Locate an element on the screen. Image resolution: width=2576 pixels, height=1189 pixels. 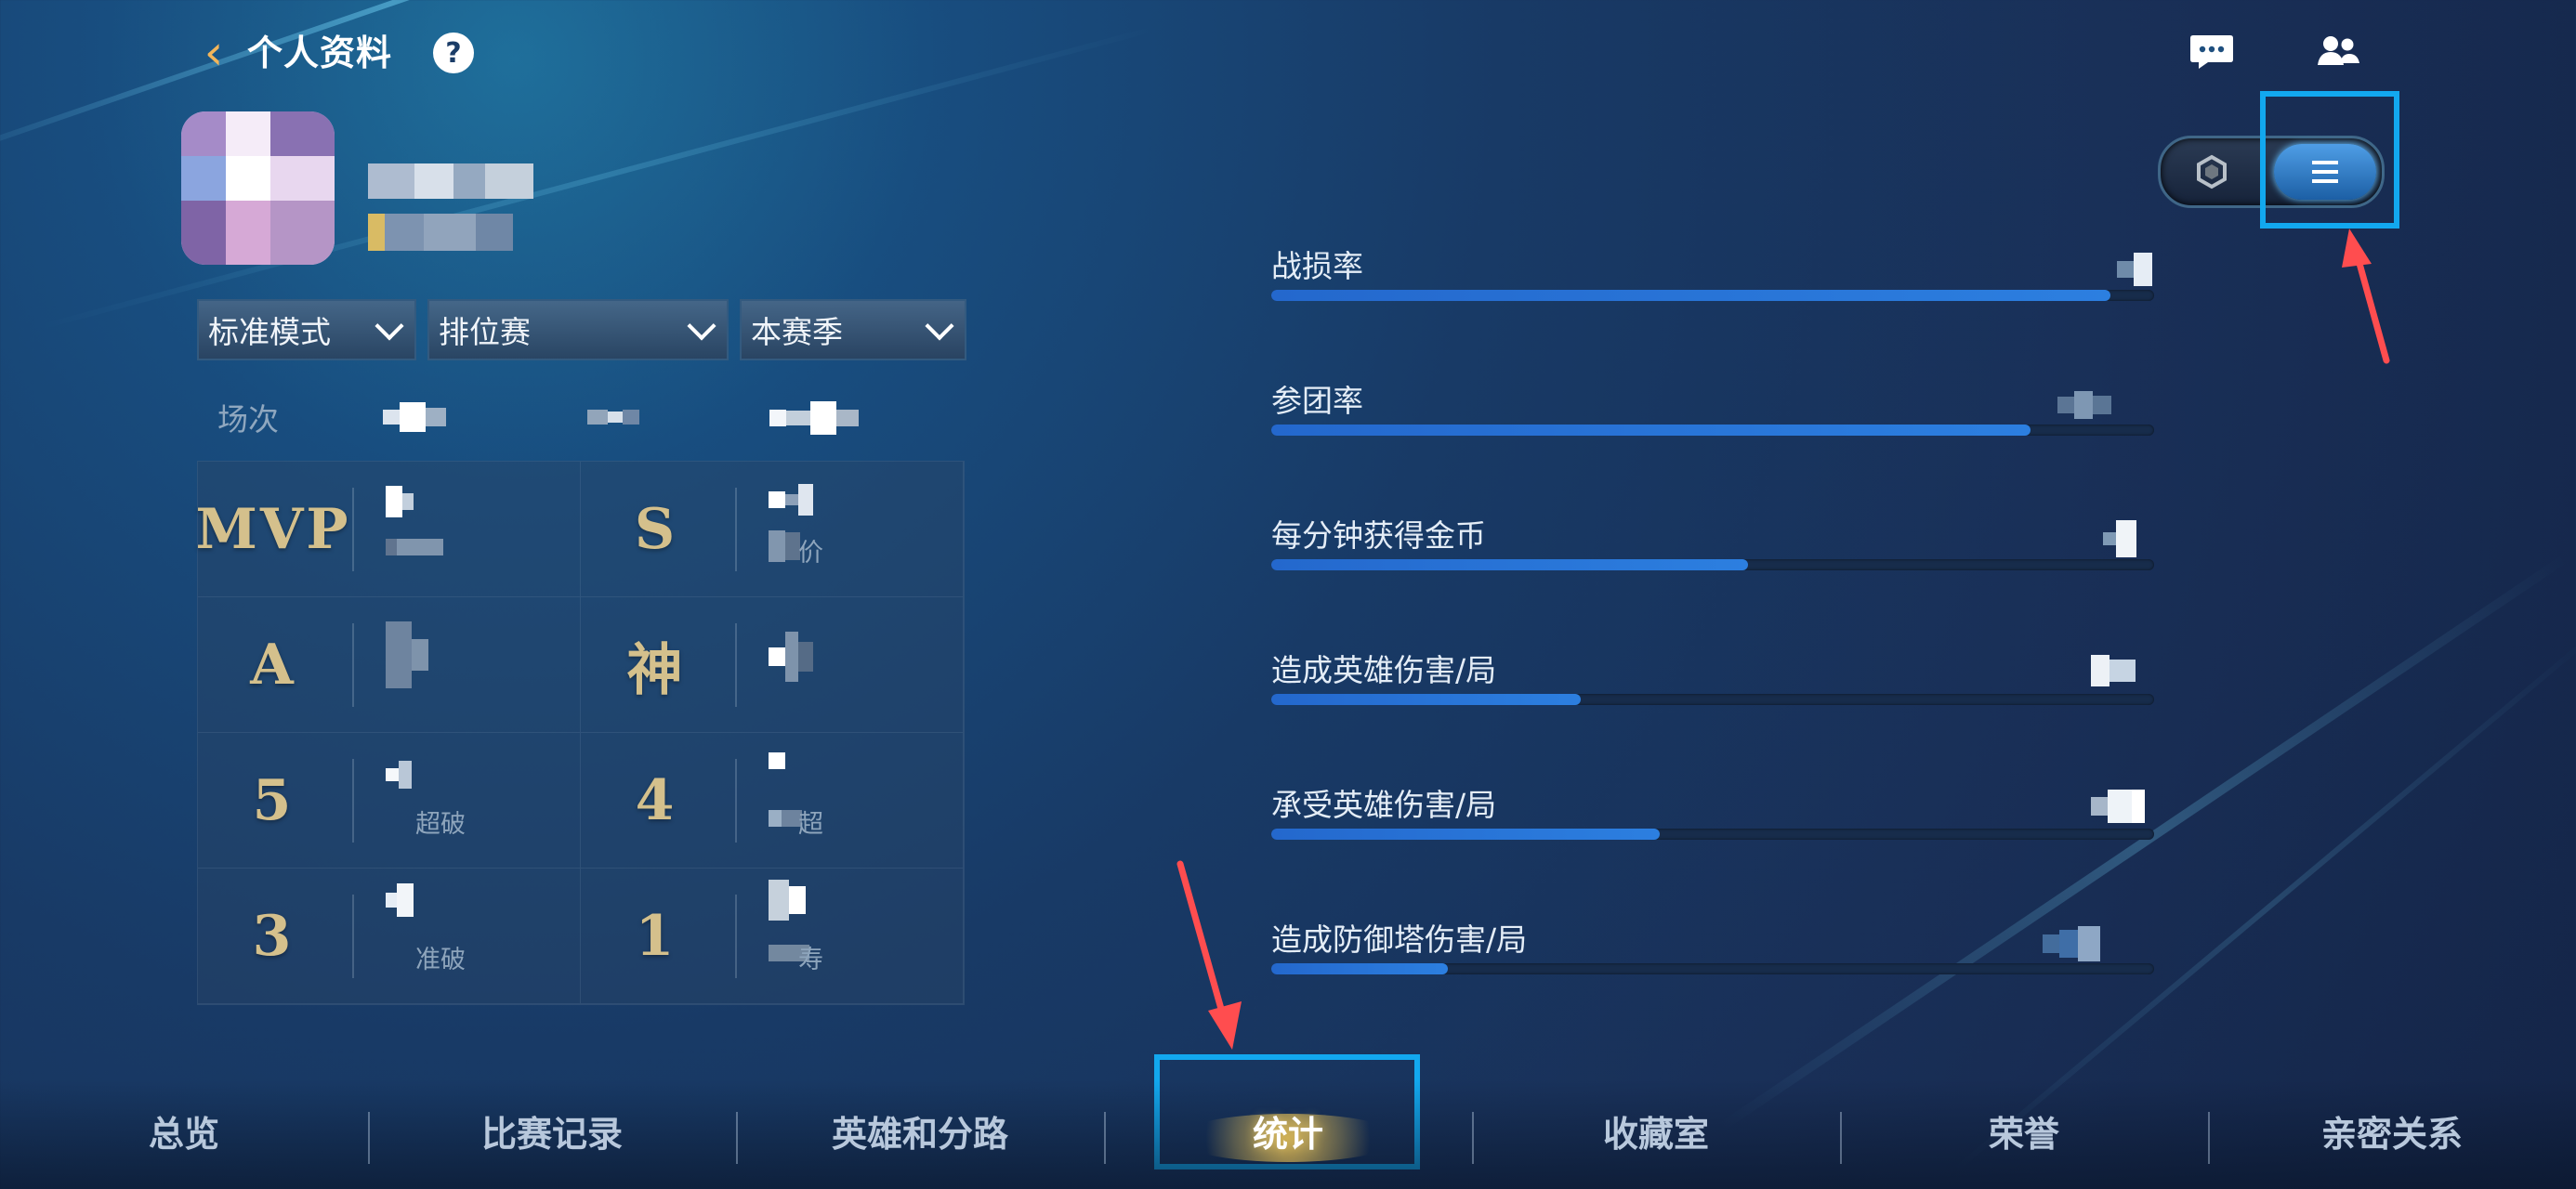
stat-badge: 4 is located at coordinates (656, 801).